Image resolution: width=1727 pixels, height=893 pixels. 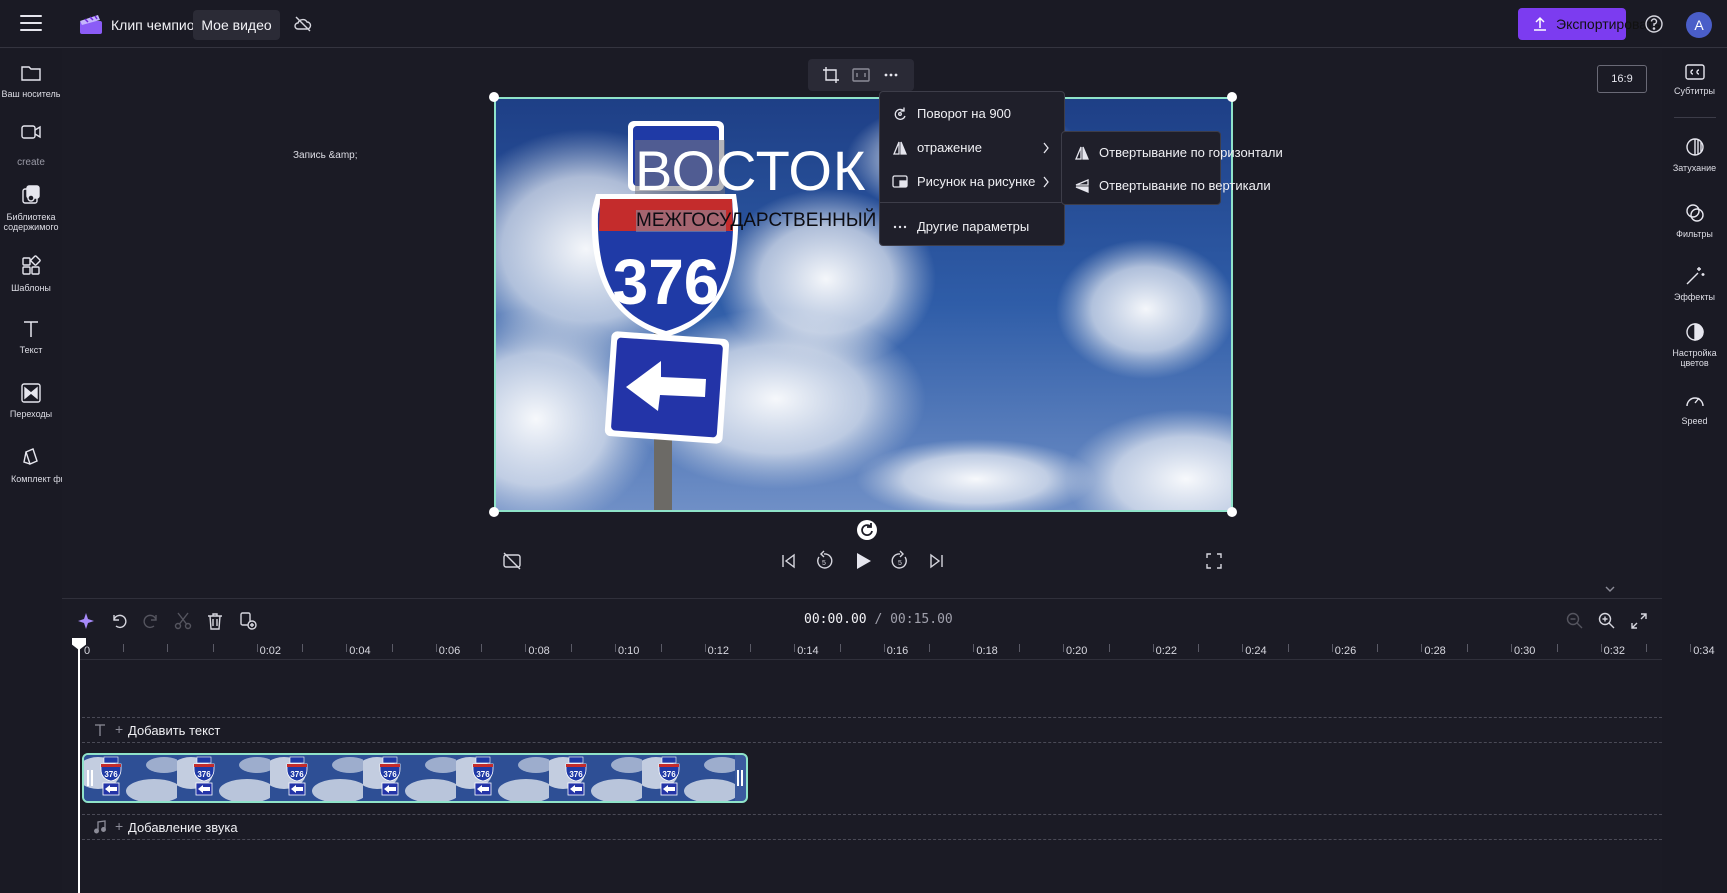 What do you see at coordinates (1694, 283) in the screenshot?
I see `sidebar-item-effects: Эффекты` at bounding box center [1694, 283].